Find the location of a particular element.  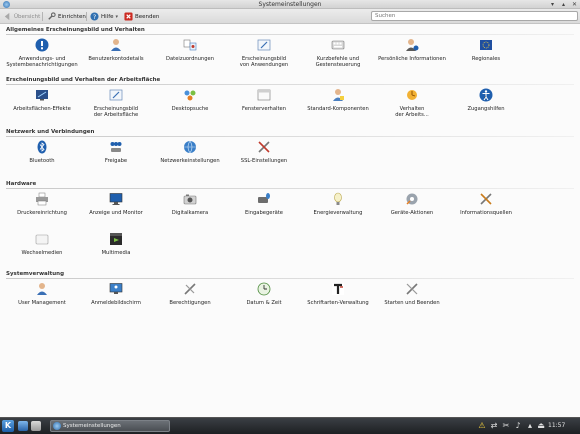

settings-item-fonts: Schriftarten-Verwaltung is located at coordinates (338, 294).